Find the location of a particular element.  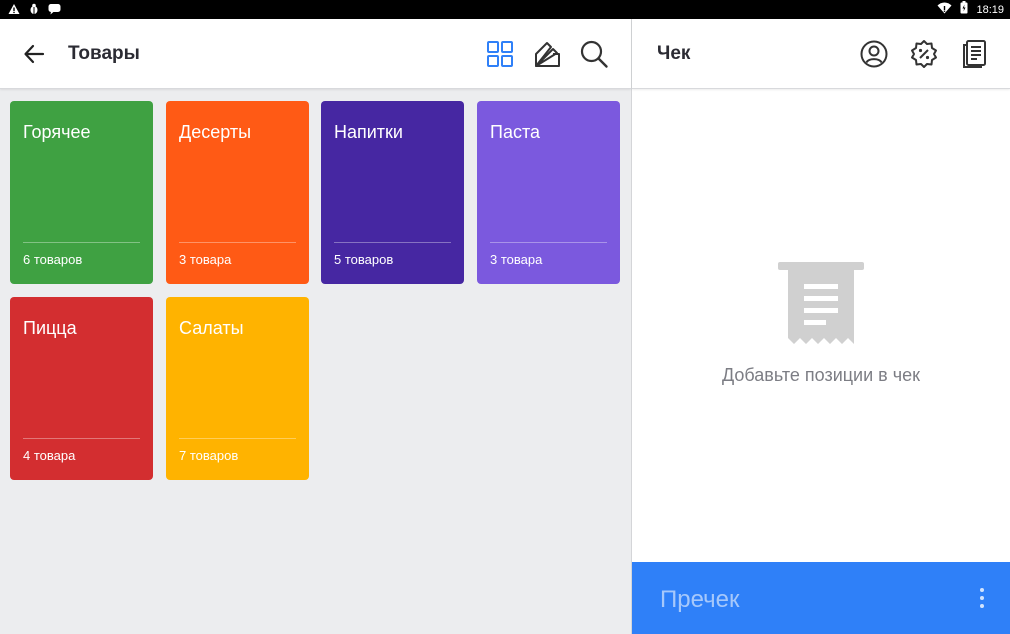

category-count: 7 товаров is located at coordinates (209, 455).